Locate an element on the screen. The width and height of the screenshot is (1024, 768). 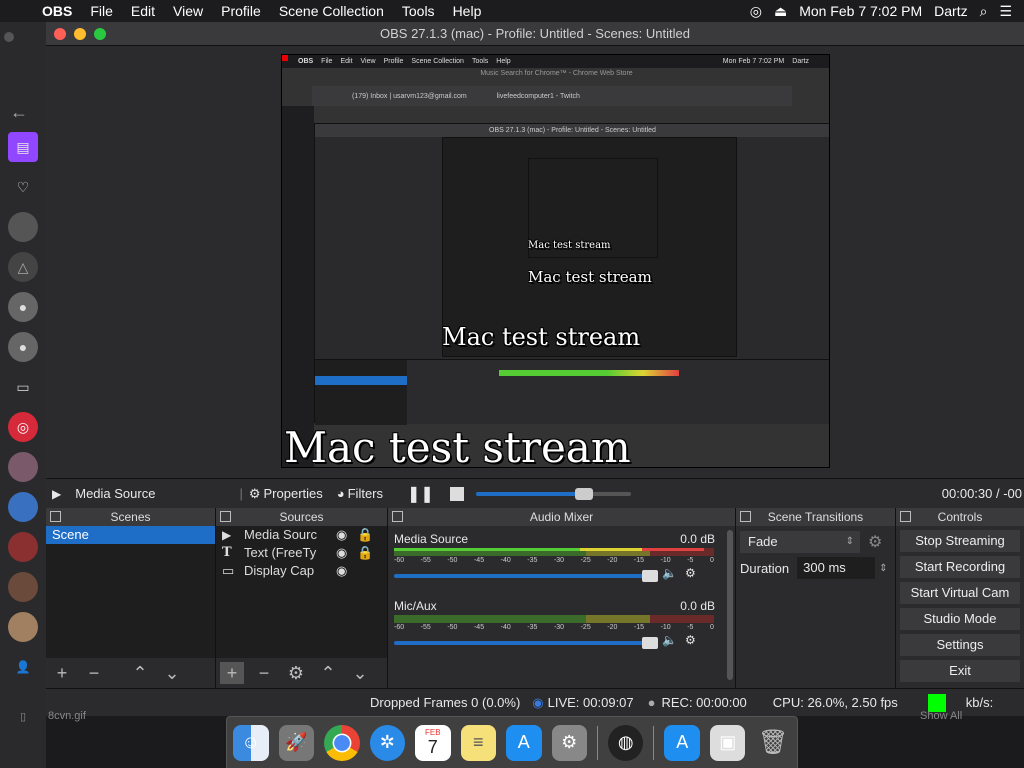
selection-handle is located at coordinates (285, 58).